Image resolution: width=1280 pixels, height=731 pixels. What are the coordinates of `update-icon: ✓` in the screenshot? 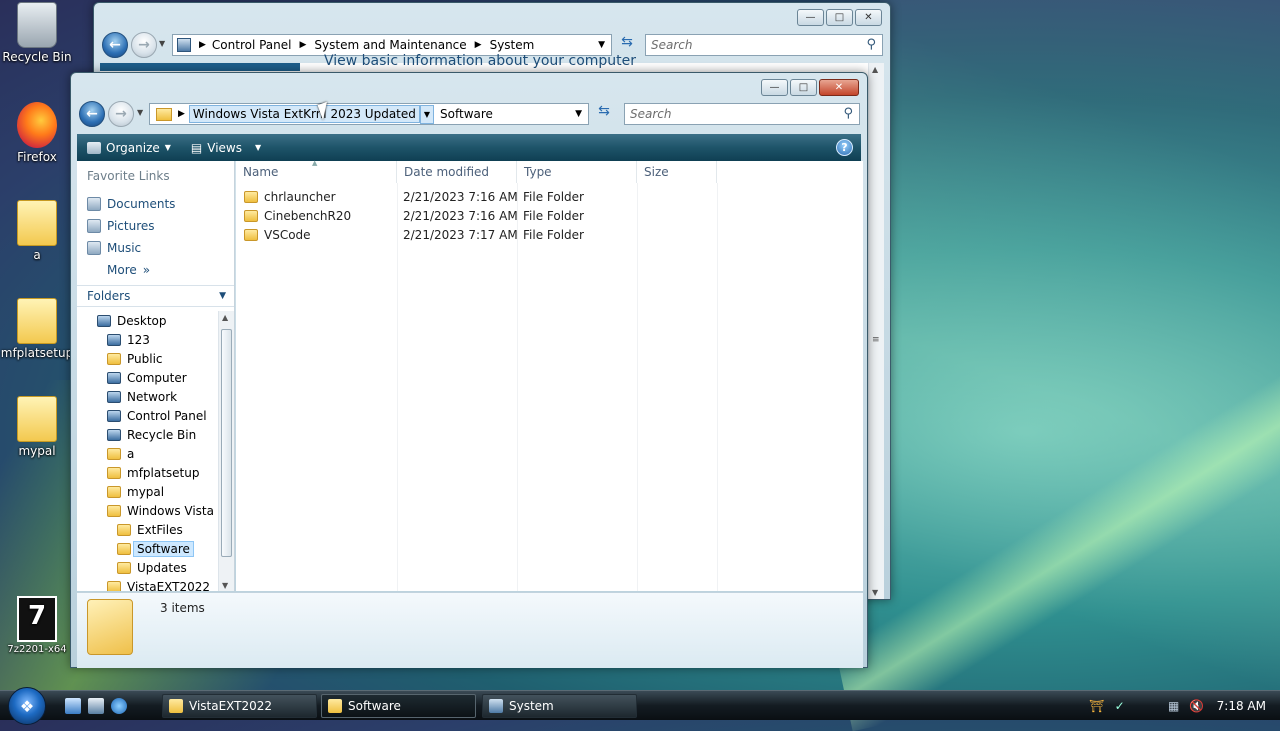 It's located at (1120, 706).